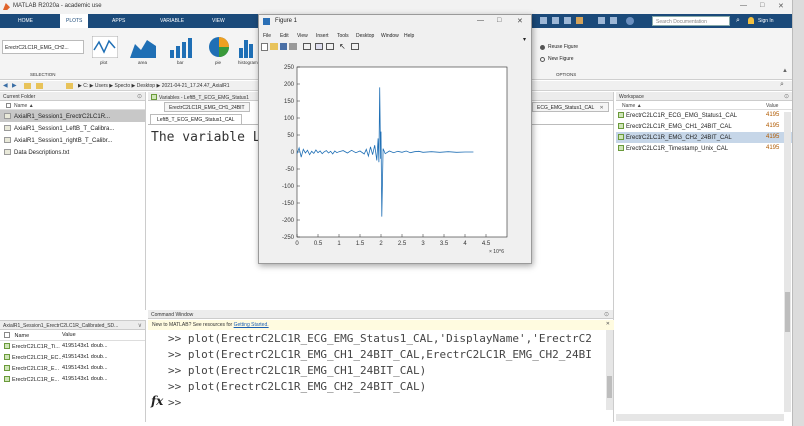 This screenshot has width=804, height=426. I want to click on sign-in-button: Sign In, so click(766, 21).